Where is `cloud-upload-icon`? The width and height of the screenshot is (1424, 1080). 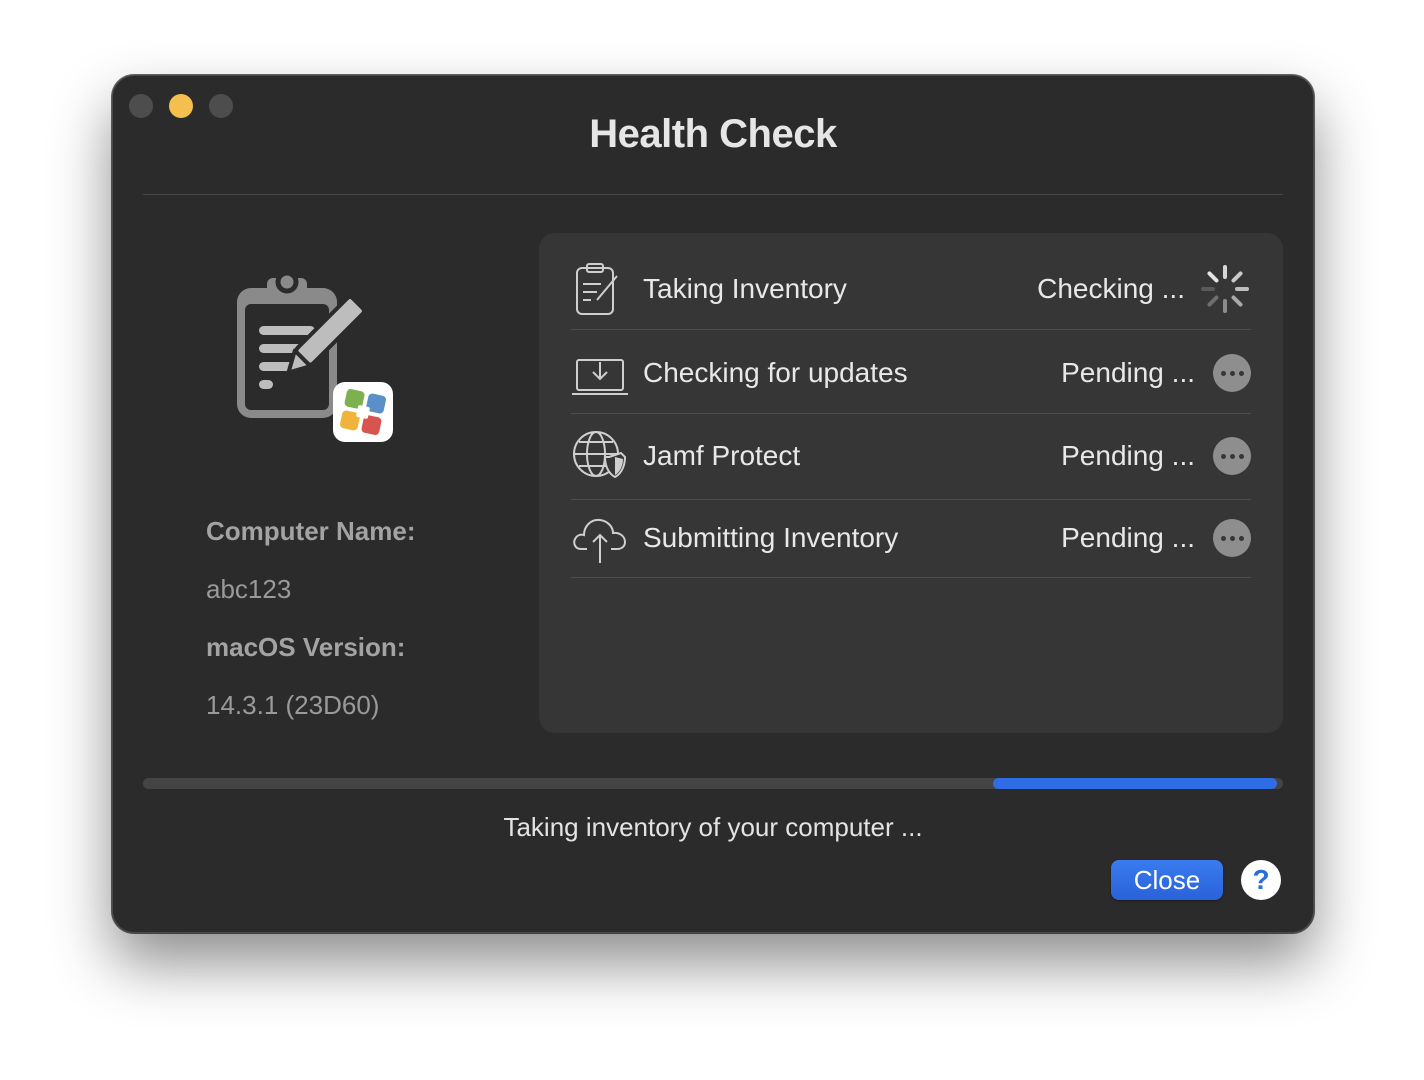 cloud-upload-icon is located at coordinates (600, 540).